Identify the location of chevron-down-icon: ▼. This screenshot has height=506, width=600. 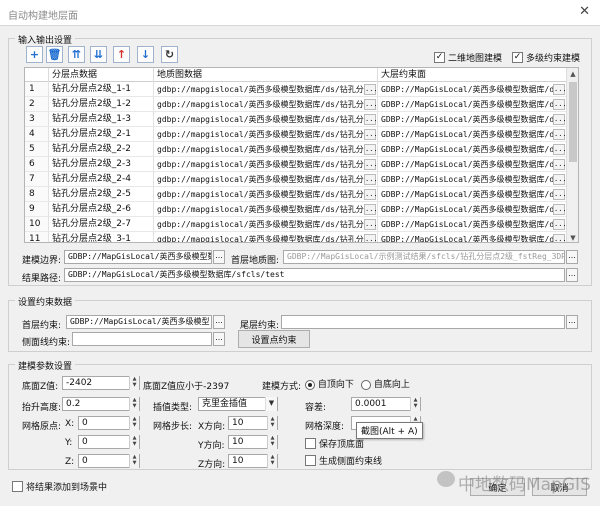
(271, 404).